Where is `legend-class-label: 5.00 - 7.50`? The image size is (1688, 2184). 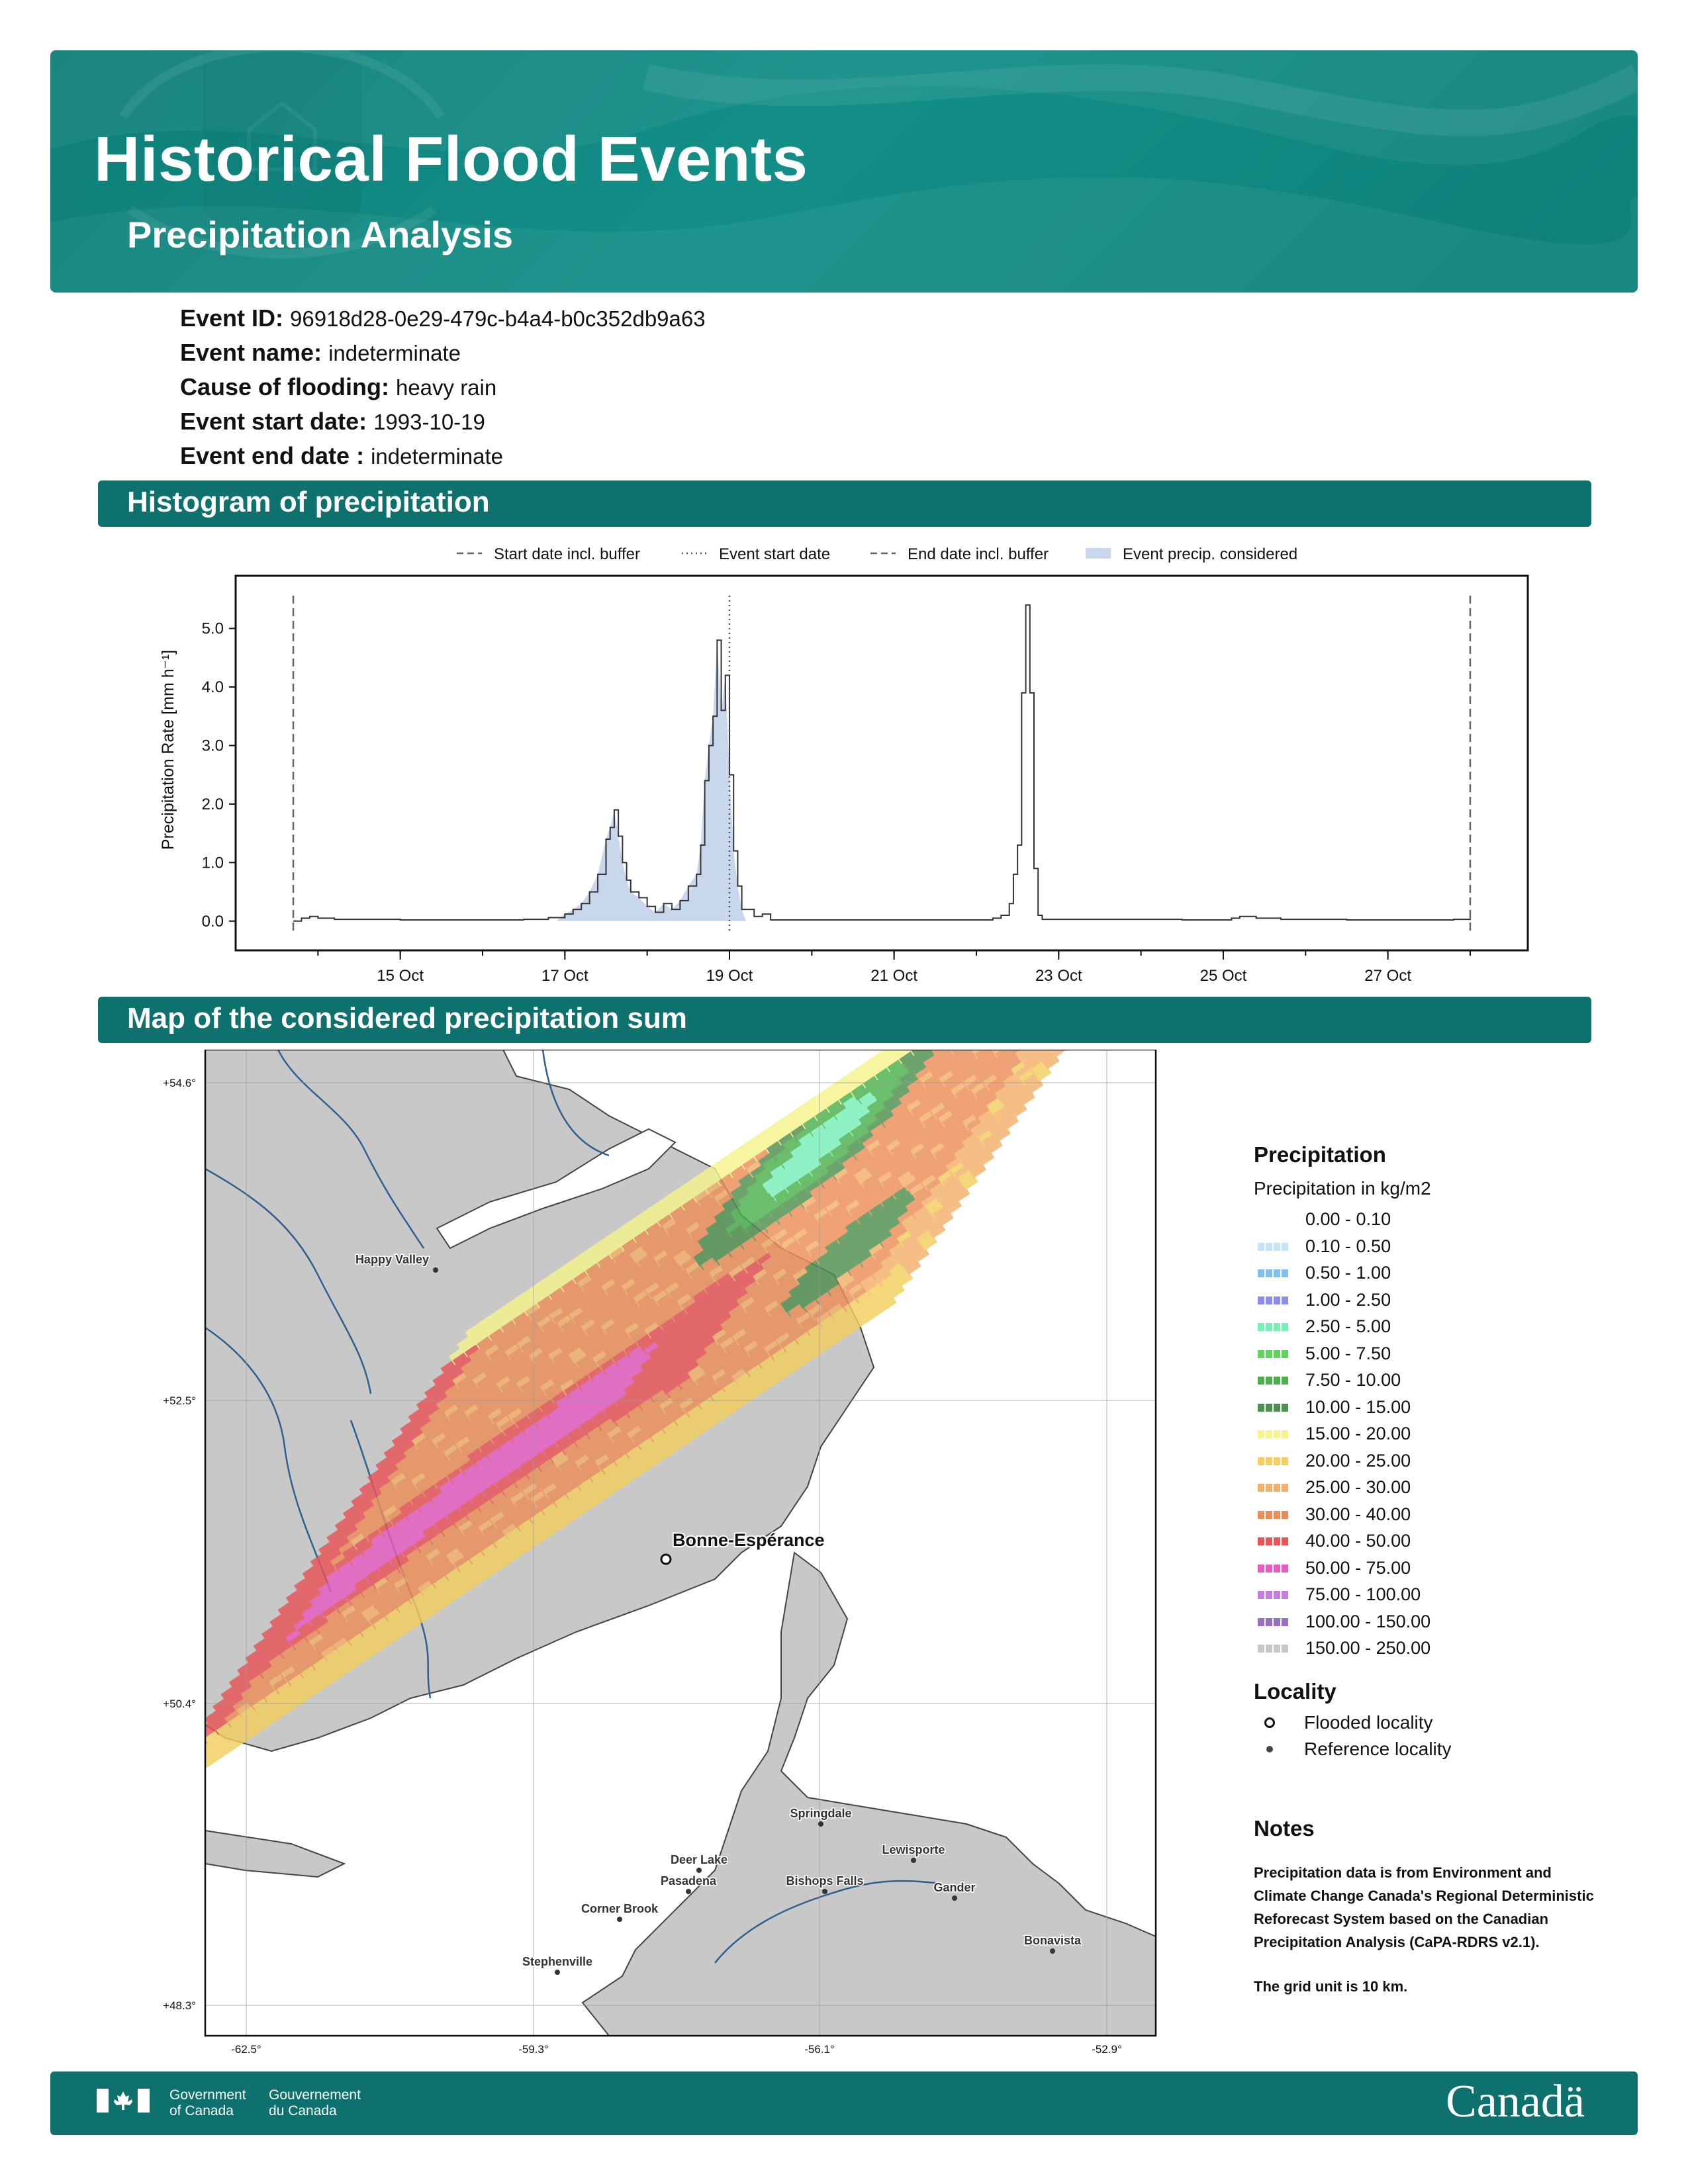 legend-class-label: 5.00 - 7.50 is located at coordinates (1348, 1353).